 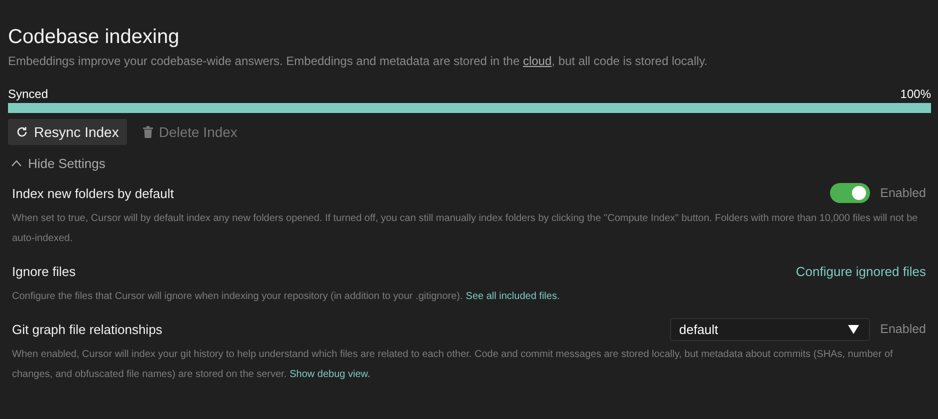 What do you see at coordinates (22, 132) in the screenshot?
I see `refresh-icon` at bounding box center [22, 132].